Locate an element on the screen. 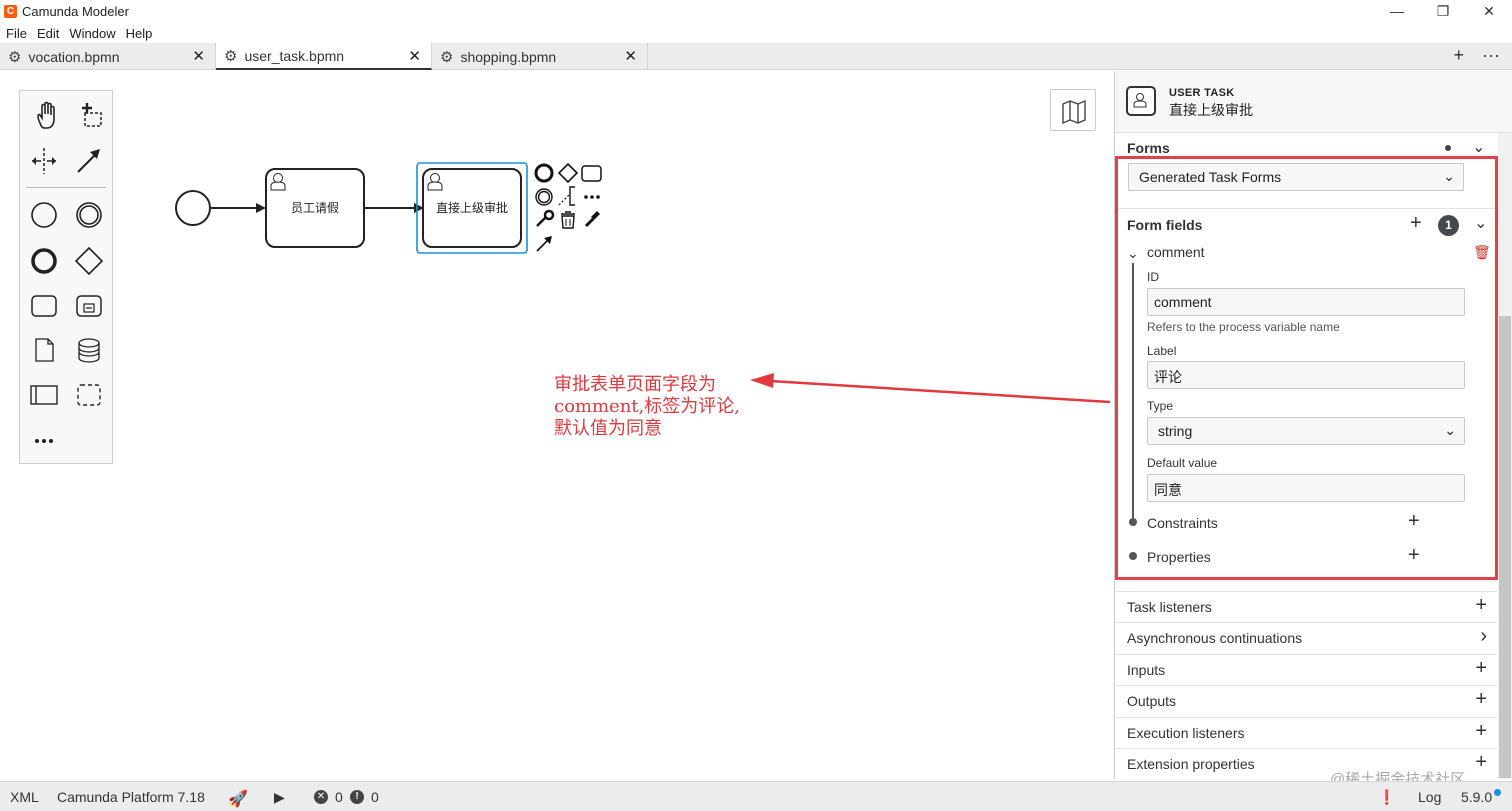  task2-label: 直接上级审批 is located at coordinates (472, 207).